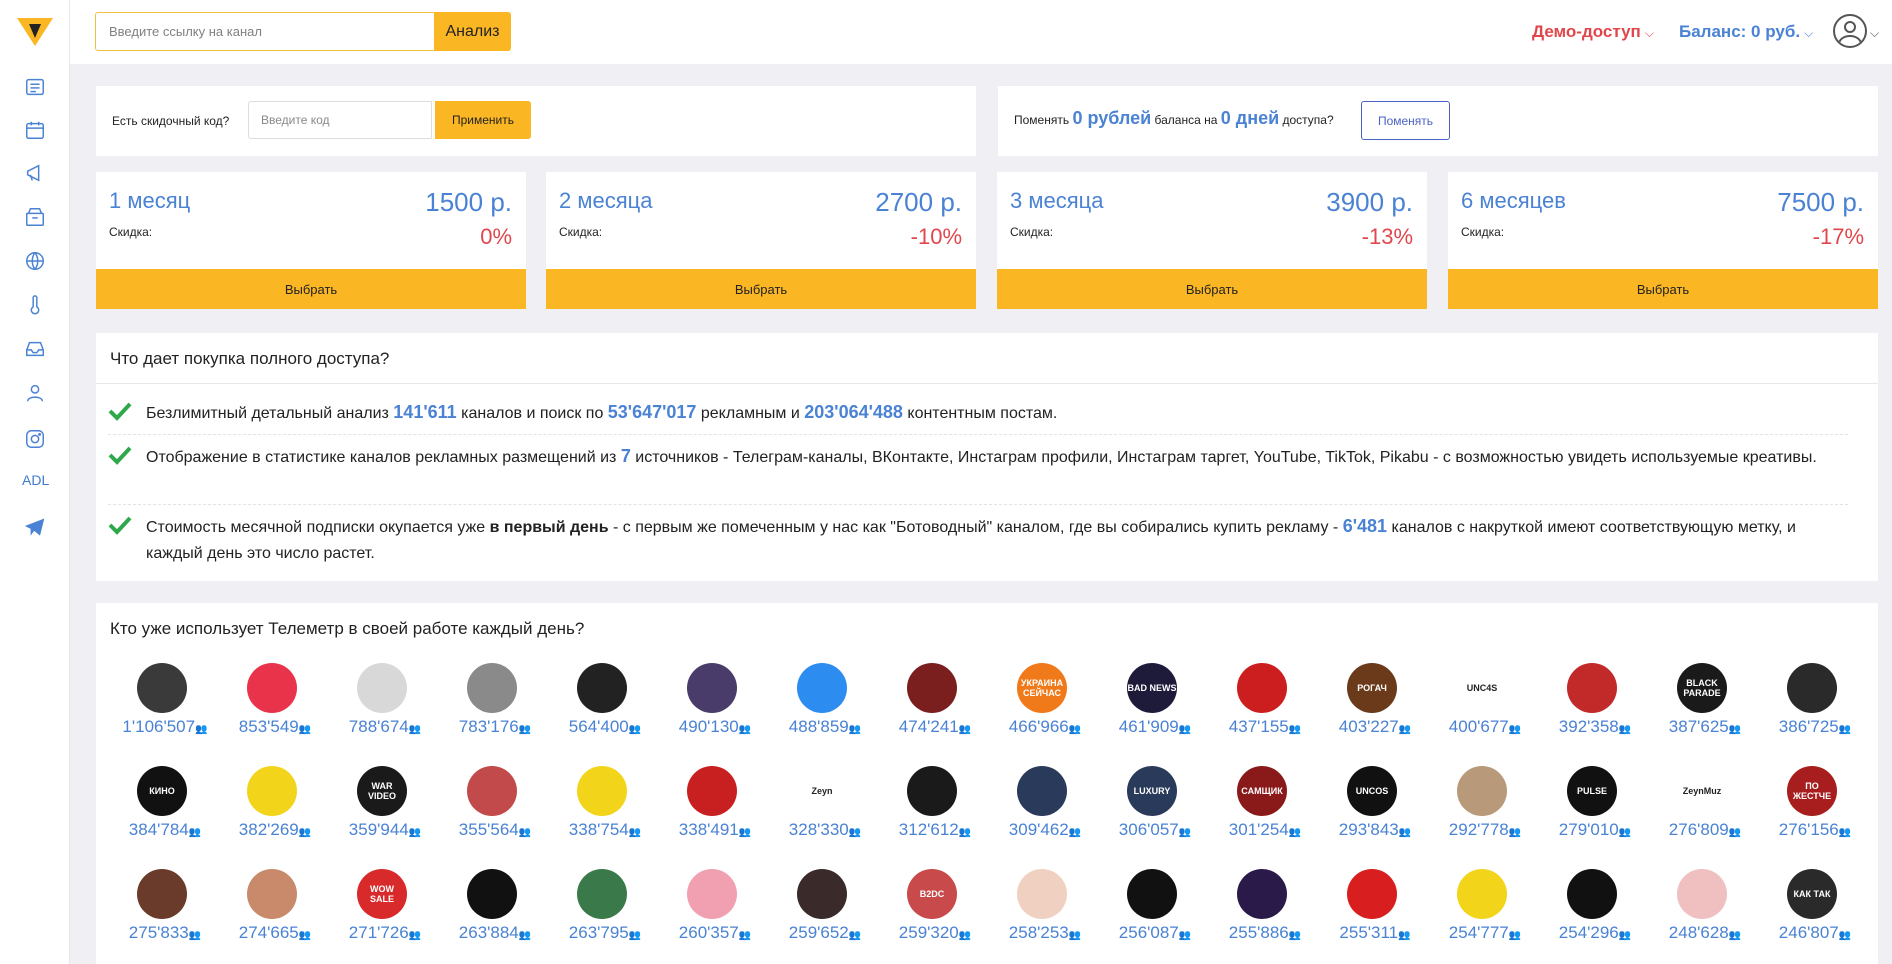 This screenshot has width=1892, height=964. Describe the element at coordinates (1810, 703) in the screenshot. I see `channel-item: 386'725👥` at that location.